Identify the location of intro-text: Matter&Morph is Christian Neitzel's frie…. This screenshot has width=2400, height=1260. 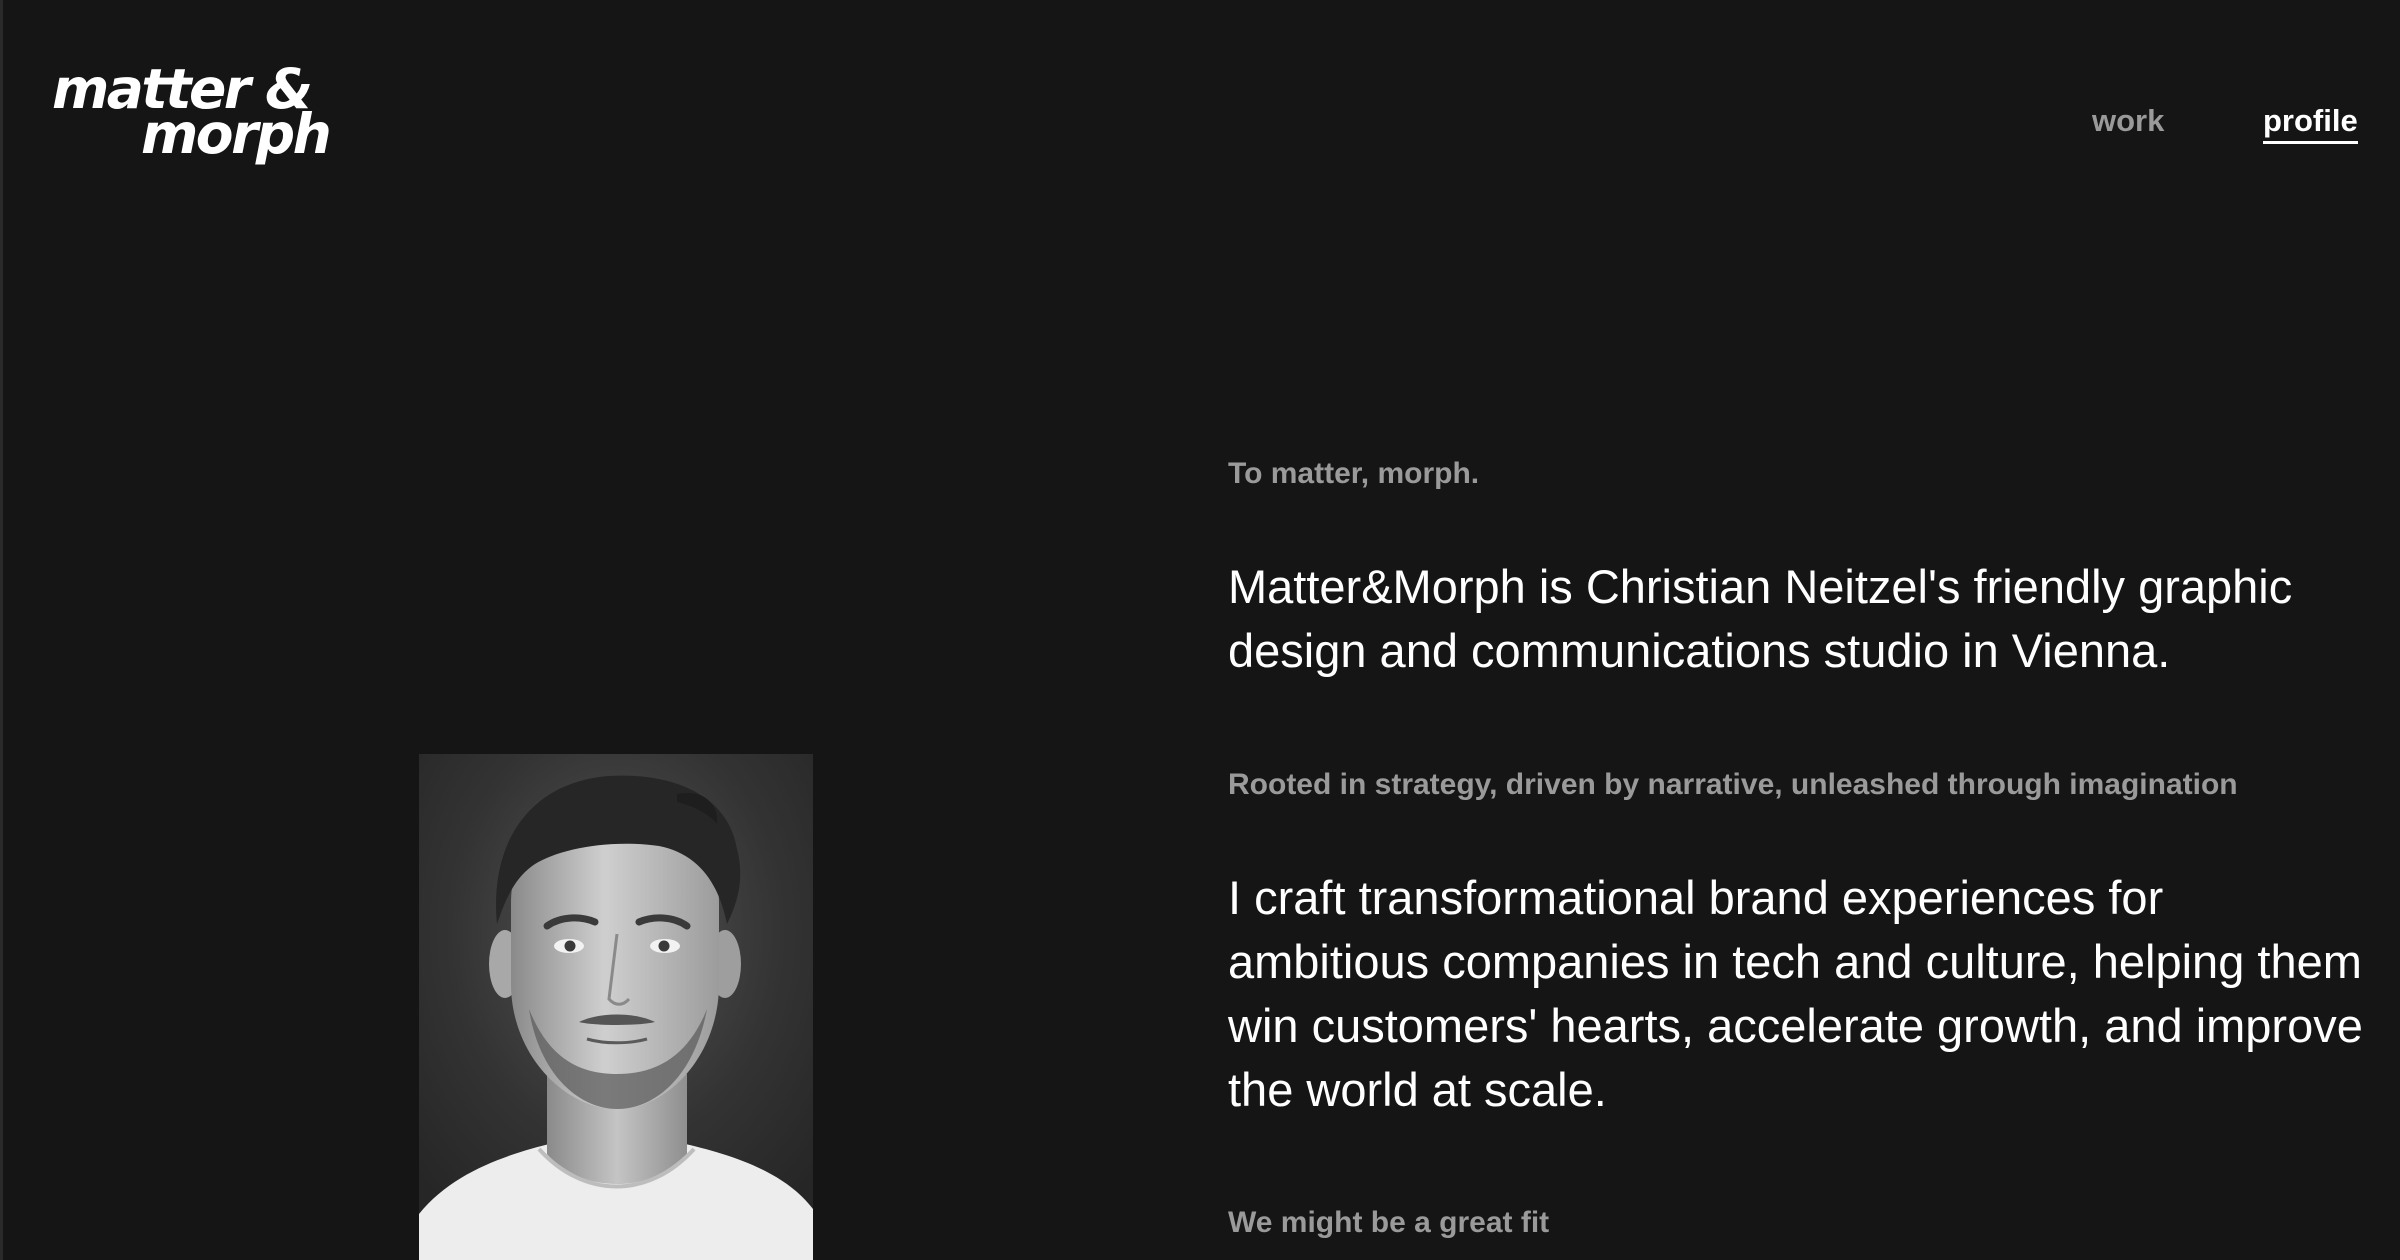
(1760, 618).